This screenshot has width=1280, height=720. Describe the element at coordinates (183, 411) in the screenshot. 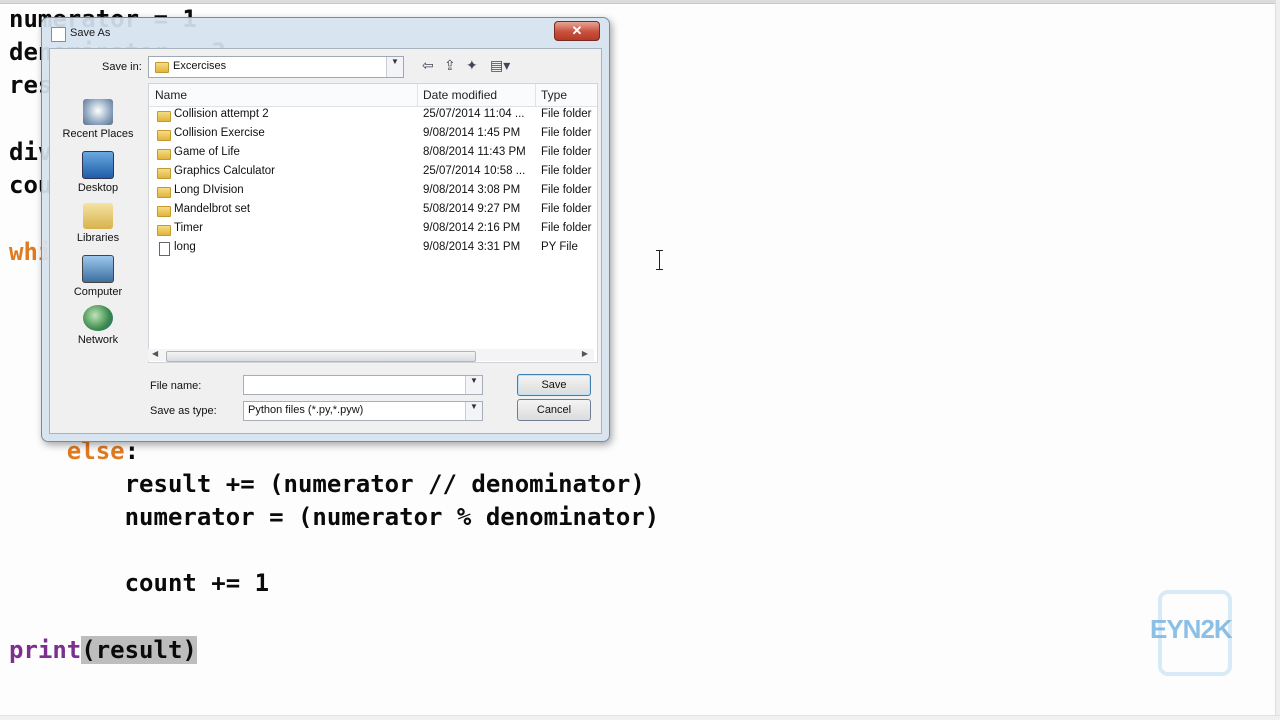

I see `save-as-type-label: Save as type:` at that location.